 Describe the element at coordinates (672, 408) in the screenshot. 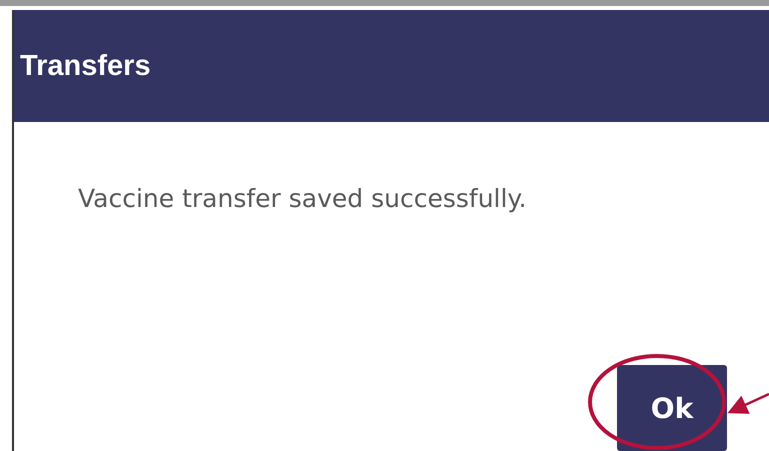

I see `ok-button: Ok` at that location.